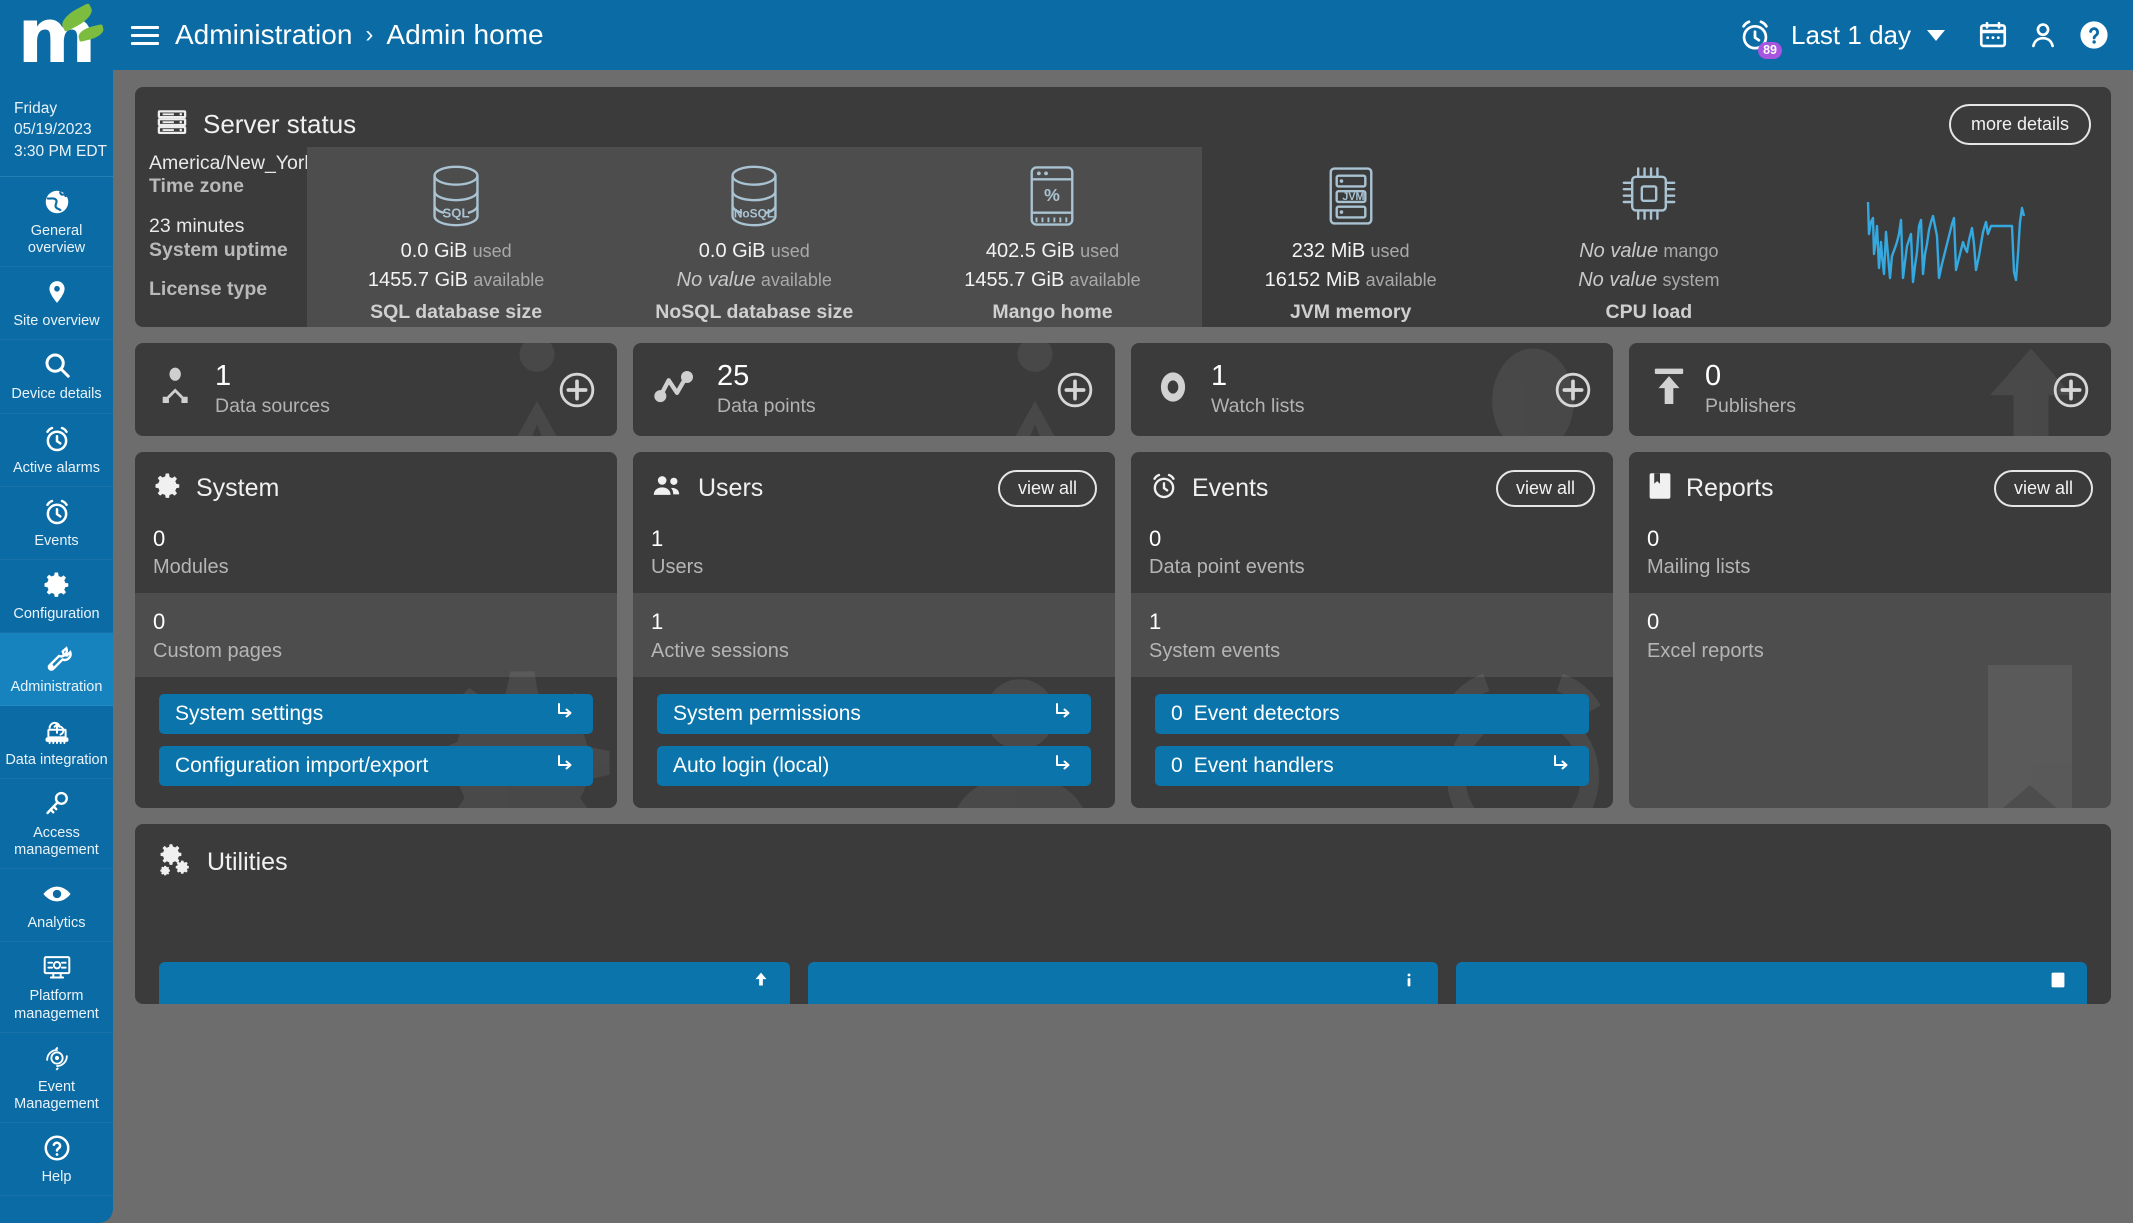 The height and width of the screenshot is (1223, 2133). Describe the element at coordinates (56, 377) in the screenshot. I see `sidebar-item-device-details: Device details` at that location.